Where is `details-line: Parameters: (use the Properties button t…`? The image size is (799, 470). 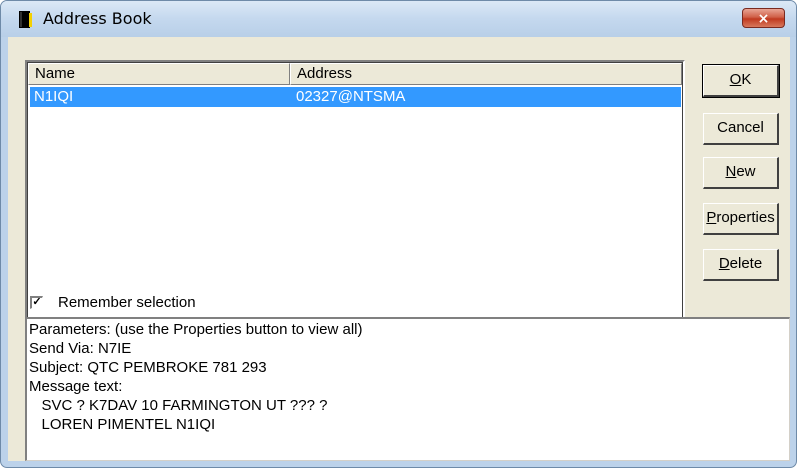 details-line: Parameters: (use the Properties button t… is located at coordinates (196, 329).